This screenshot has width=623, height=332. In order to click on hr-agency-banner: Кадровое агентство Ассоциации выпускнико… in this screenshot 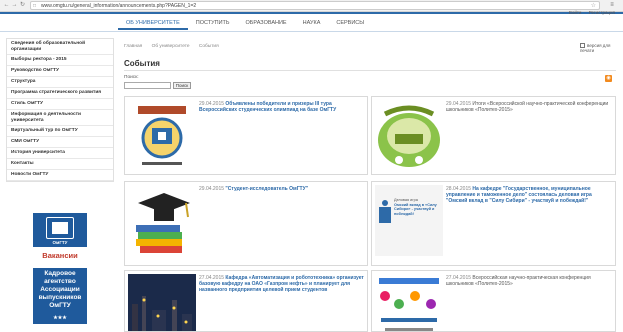, I will do `click(60, 296)`.